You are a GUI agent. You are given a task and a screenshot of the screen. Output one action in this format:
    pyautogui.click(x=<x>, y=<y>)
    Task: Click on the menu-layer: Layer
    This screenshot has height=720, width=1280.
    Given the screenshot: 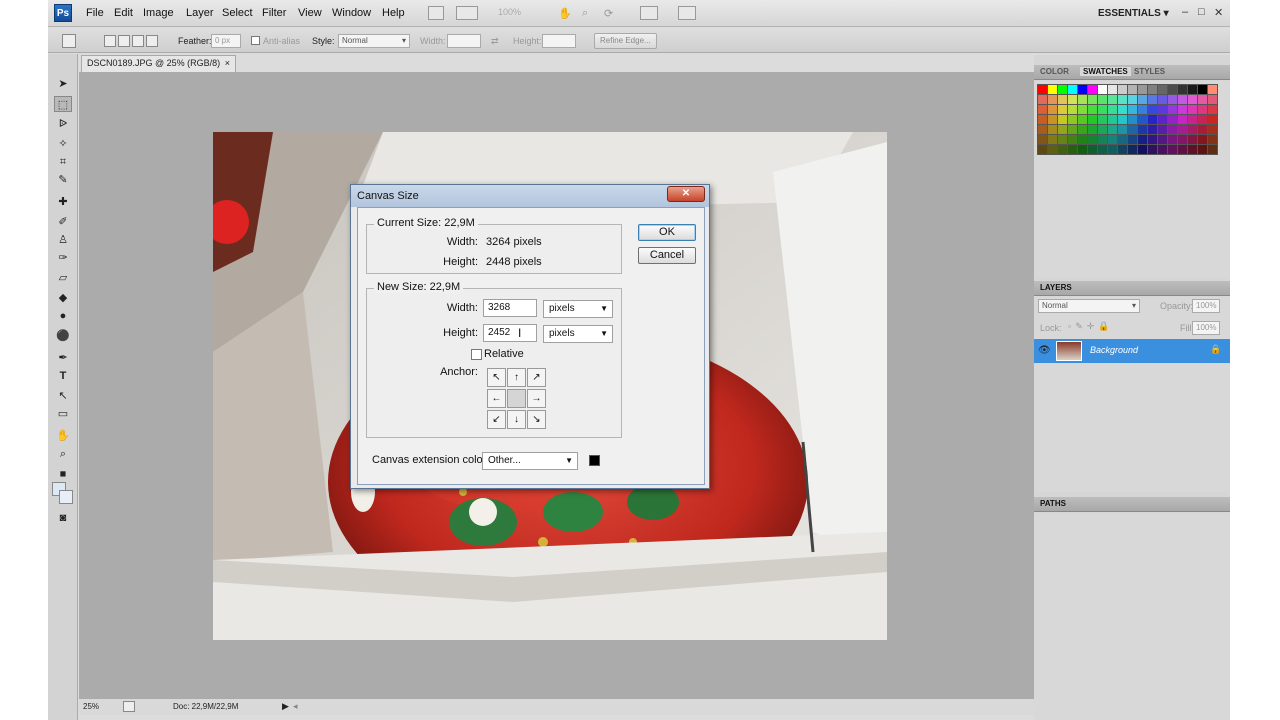 What is the action you would take?
    pyautogui.click(x=200, y=13)
    